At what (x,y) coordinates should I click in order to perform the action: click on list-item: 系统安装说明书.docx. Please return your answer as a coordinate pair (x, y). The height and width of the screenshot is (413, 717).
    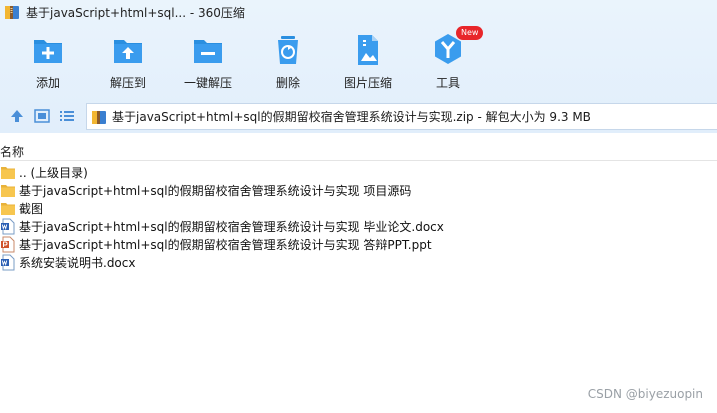
    Looking at the image, I should click on (358, 262).